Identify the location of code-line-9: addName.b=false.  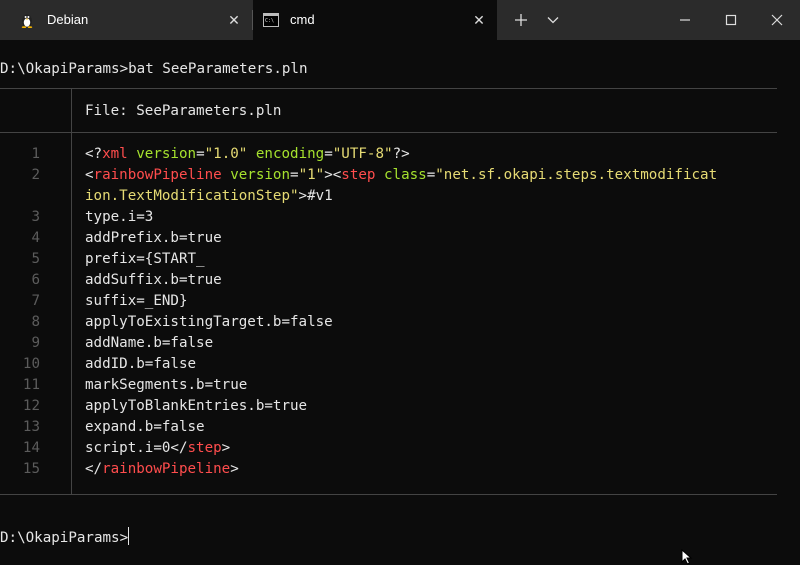
(149, 343).